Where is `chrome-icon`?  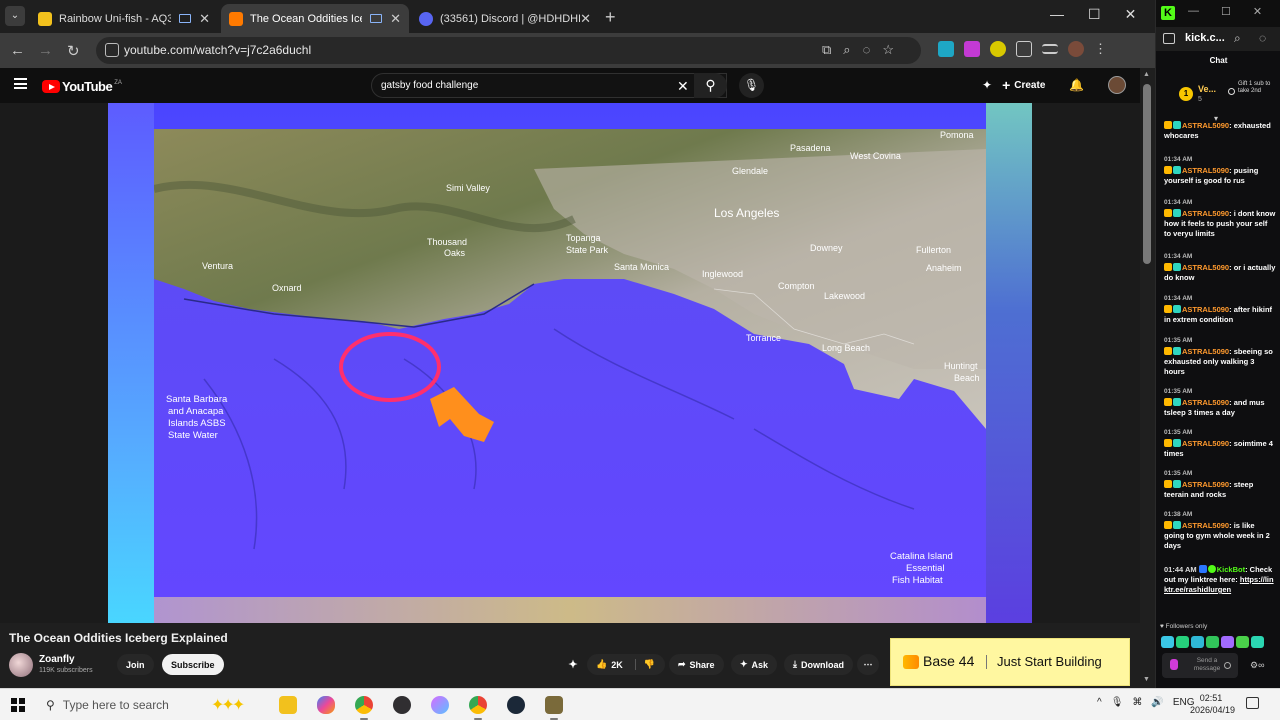 chrome-icon is located at coordinates (364, 707).